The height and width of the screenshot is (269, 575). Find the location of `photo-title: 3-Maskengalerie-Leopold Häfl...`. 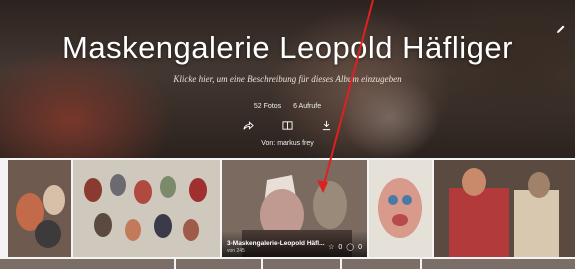

photo-title: 3-Maskengalerie-Leopold Häfl... is located at coordinates (276, 243).